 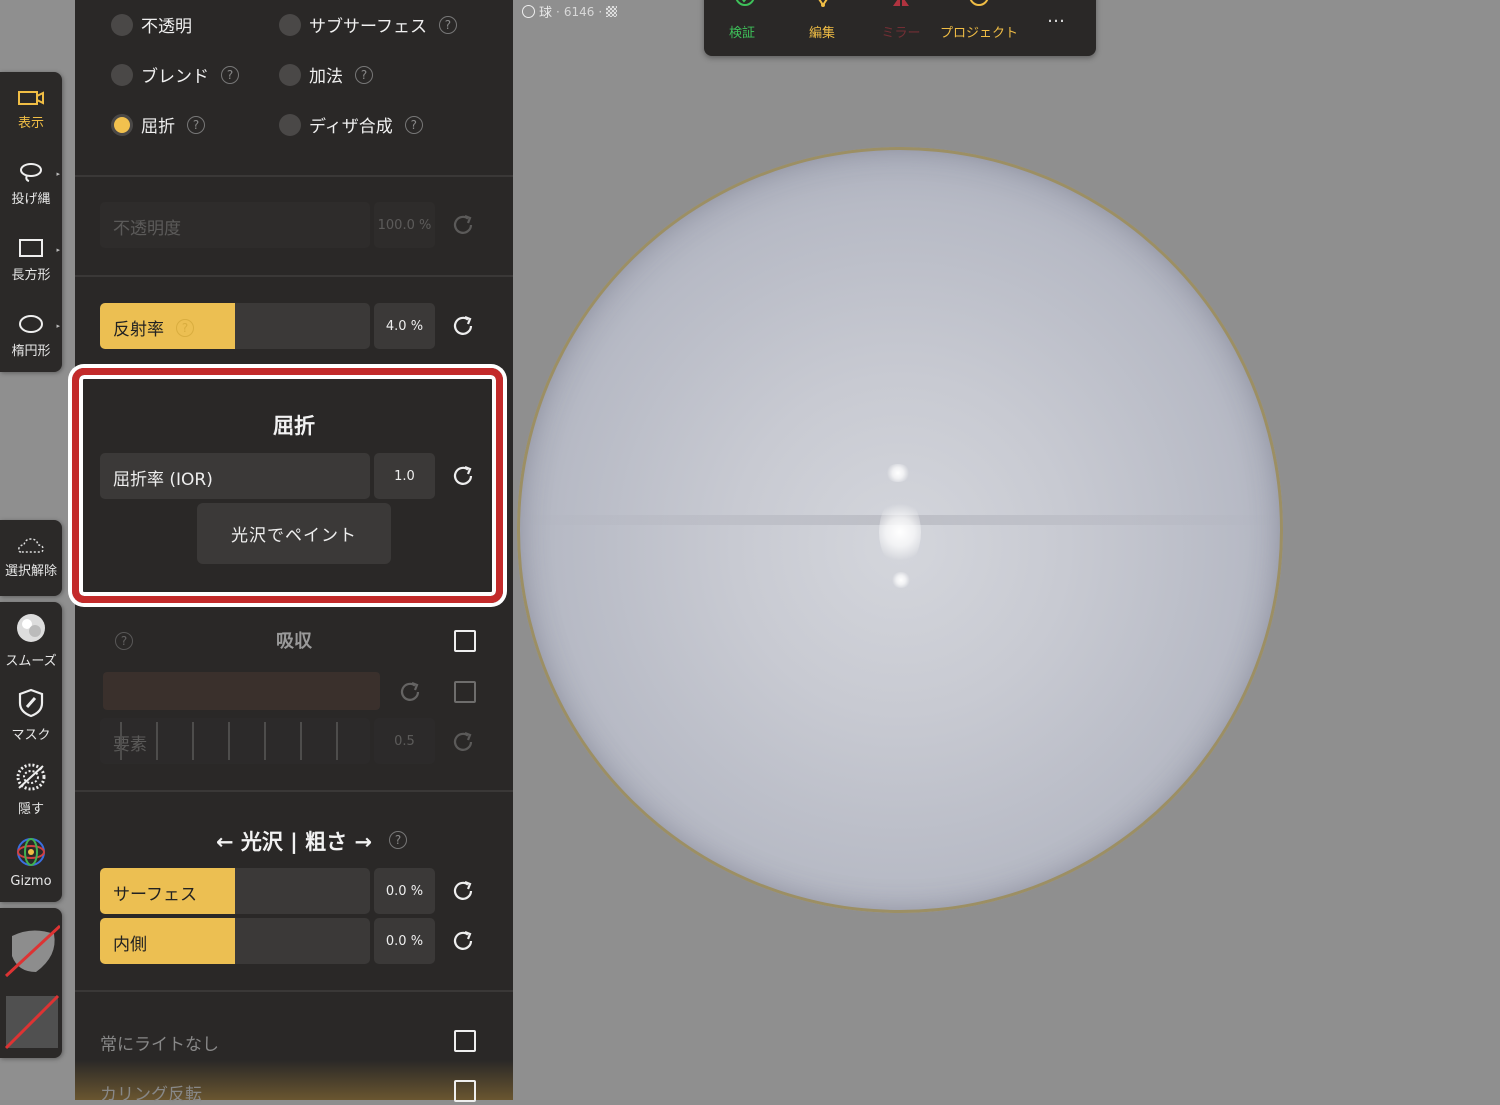 I want to click on circle-icon, so click(x=979, y=3).